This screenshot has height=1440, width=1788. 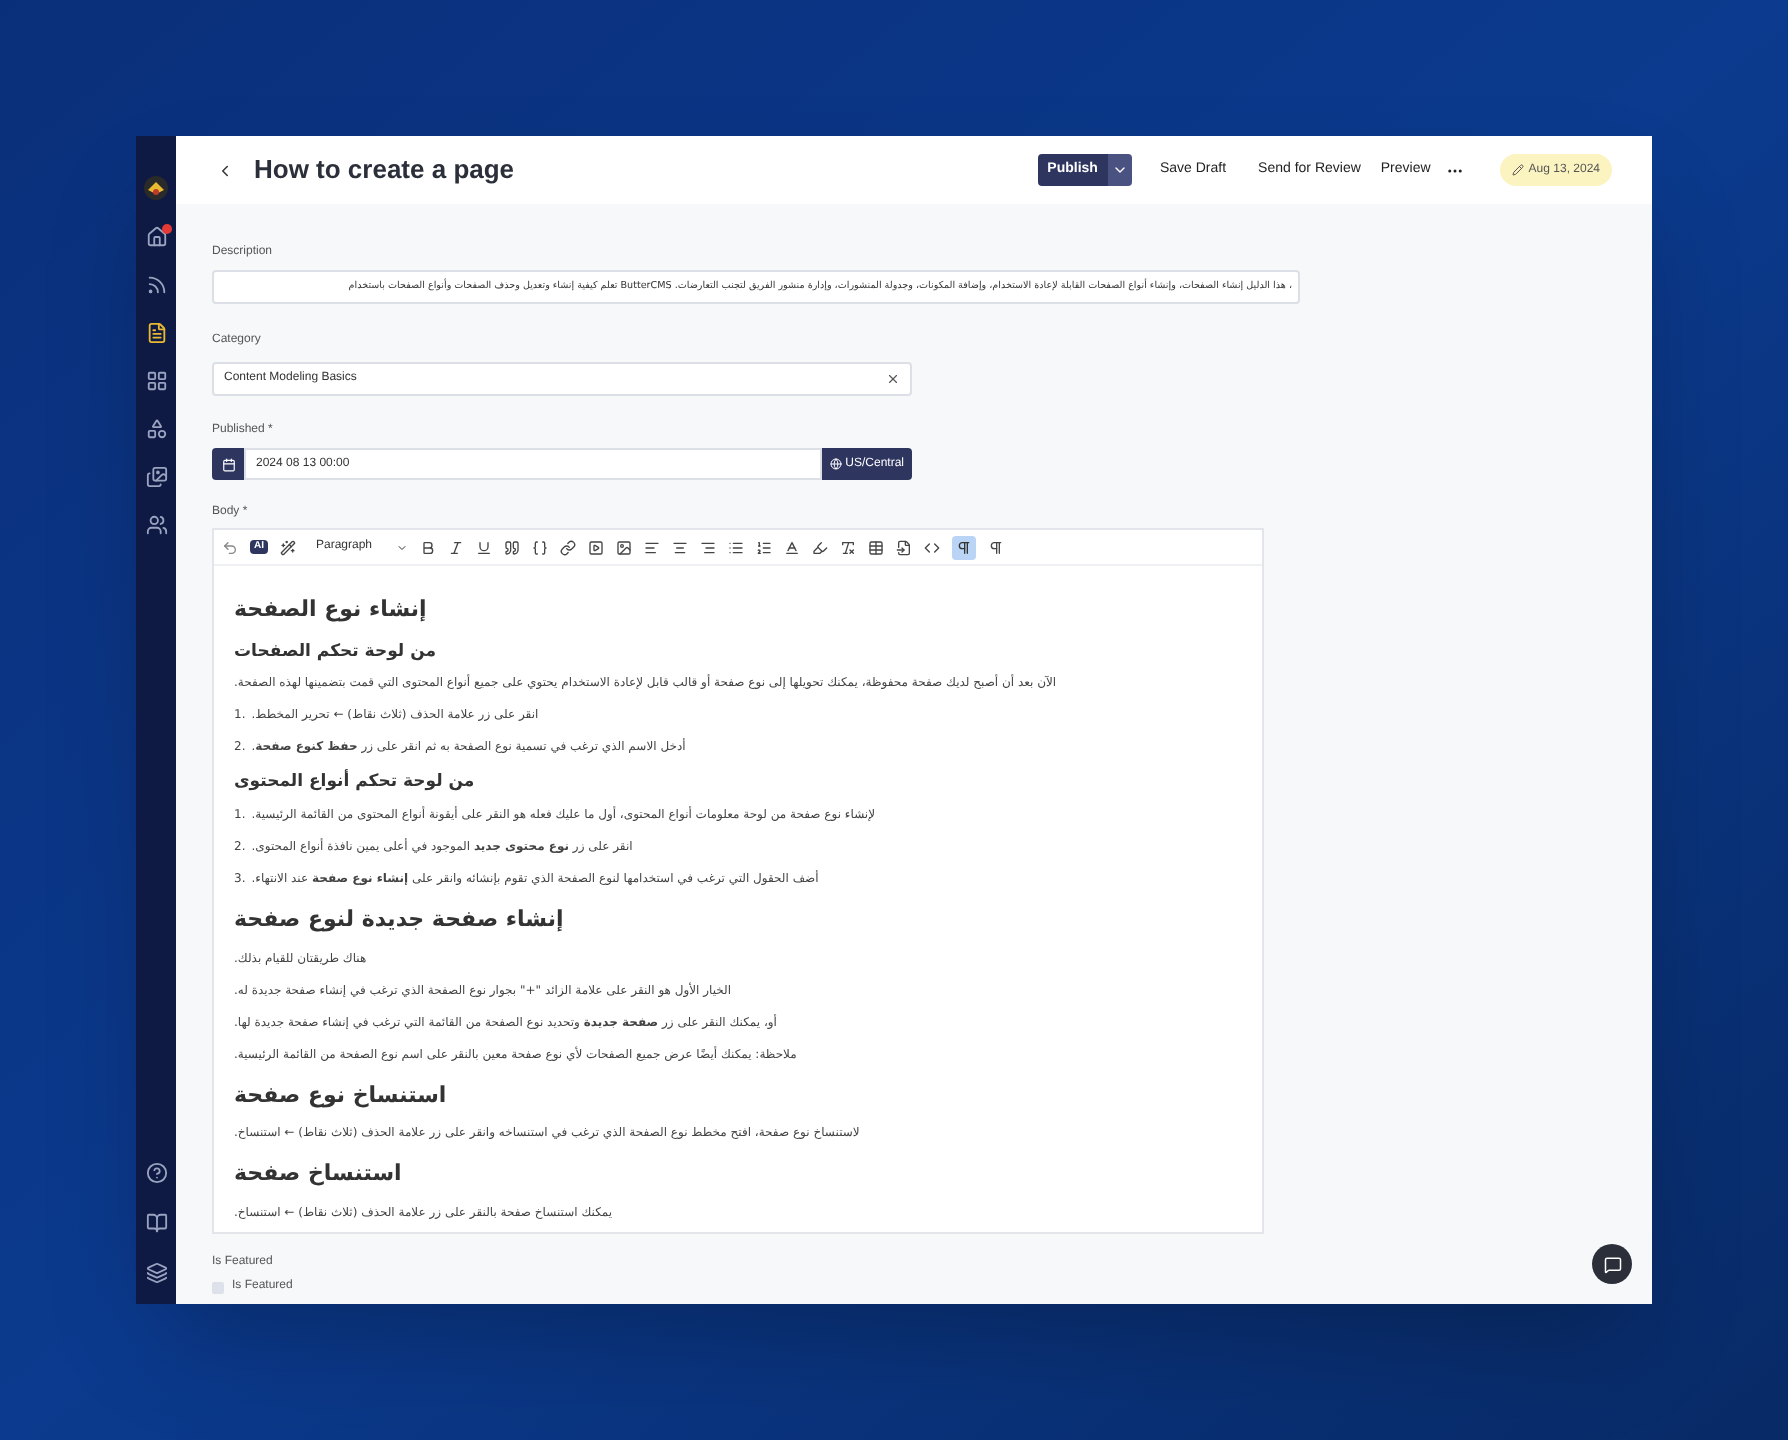 What do you see at coordinates (456, 547) in the screenshot?
I see `italic-icon` at bounding box center [456, 547].